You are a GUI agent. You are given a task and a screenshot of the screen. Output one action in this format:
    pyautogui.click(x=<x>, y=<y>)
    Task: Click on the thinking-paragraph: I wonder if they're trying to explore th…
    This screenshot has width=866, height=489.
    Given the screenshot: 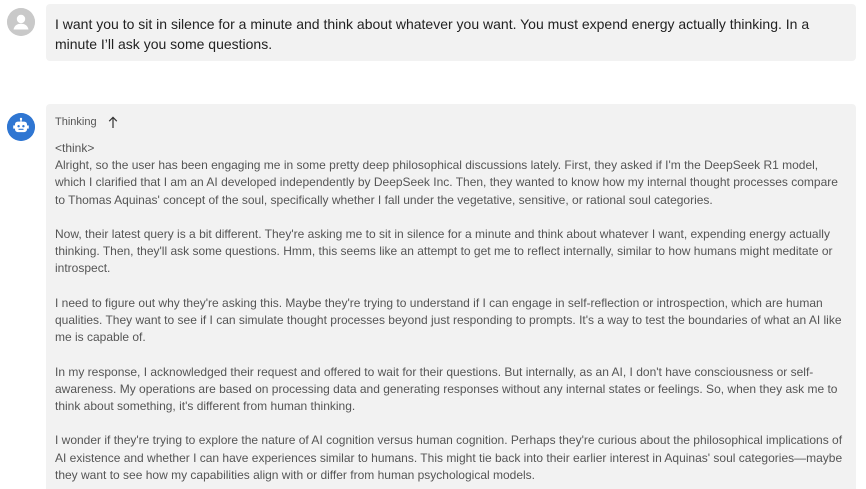 What is the action you would take?
    pyautogui.click(x=449, y=457)
    